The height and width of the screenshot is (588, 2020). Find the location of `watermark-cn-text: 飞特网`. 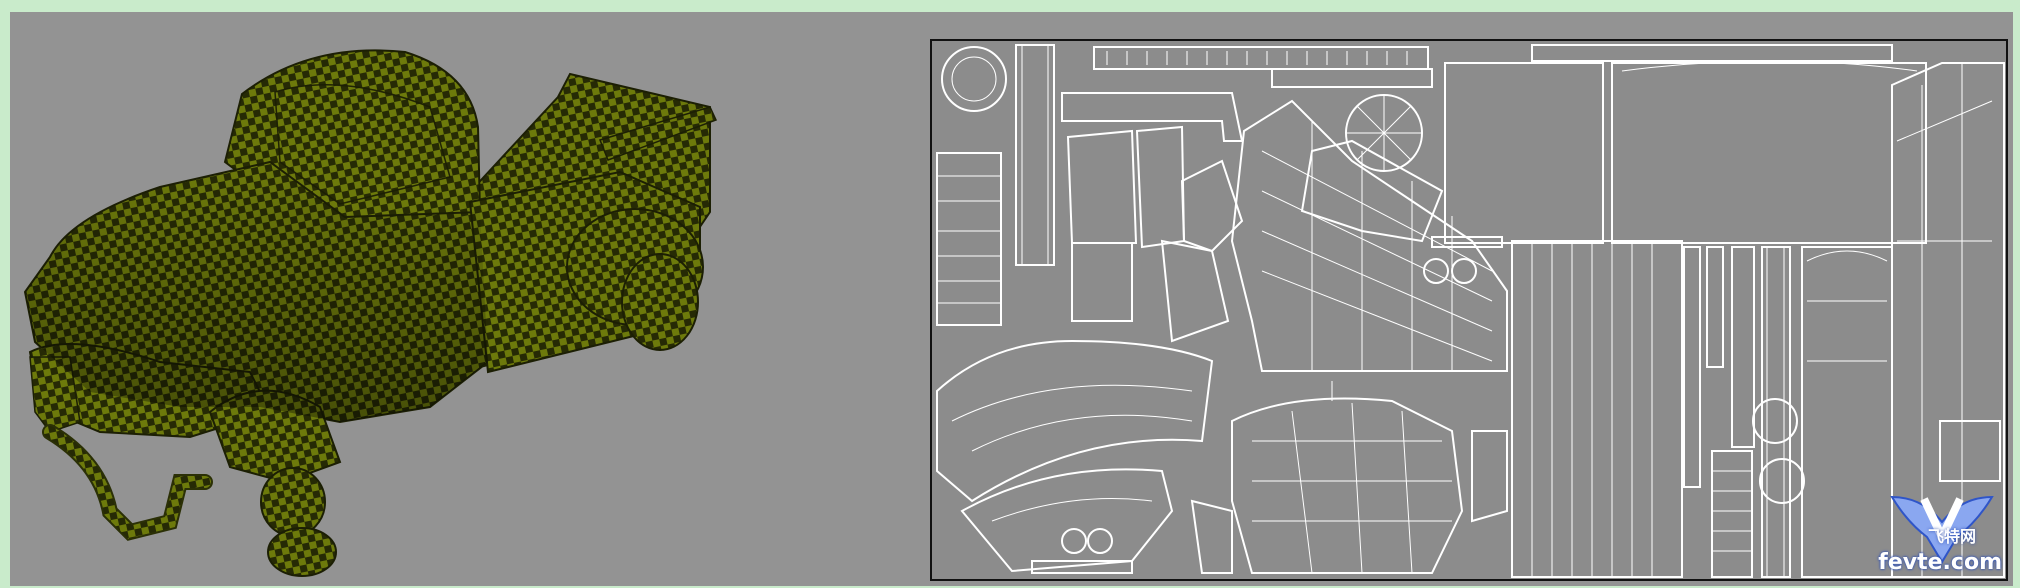

watermark-cn-text: 飞特网 is located at coordinates (1951, 536).